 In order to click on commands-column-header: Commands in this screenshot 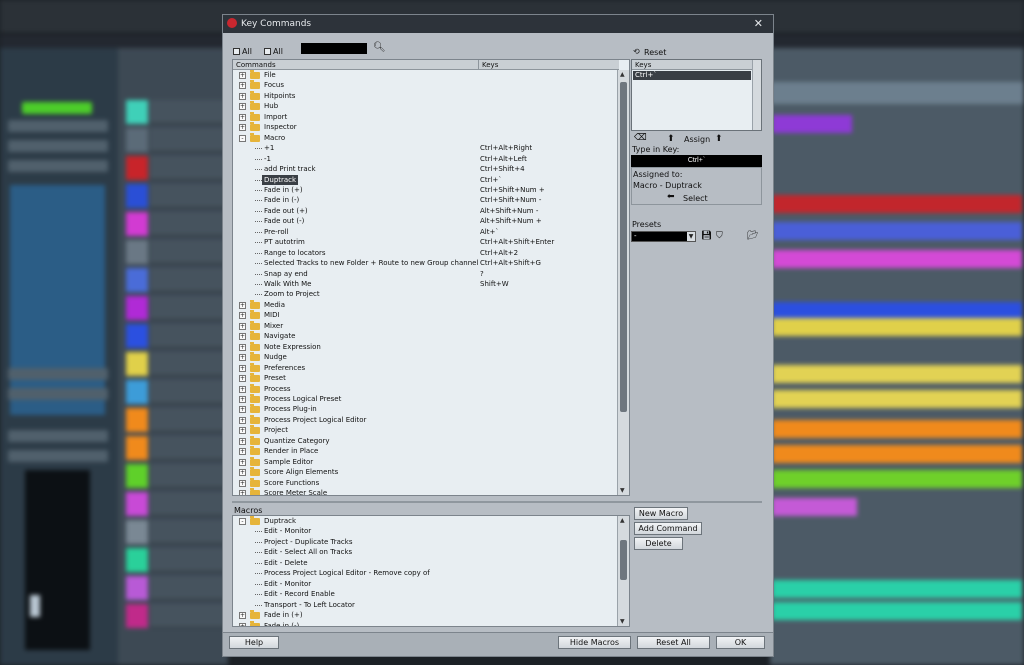, I will do `click(356, 65)`.